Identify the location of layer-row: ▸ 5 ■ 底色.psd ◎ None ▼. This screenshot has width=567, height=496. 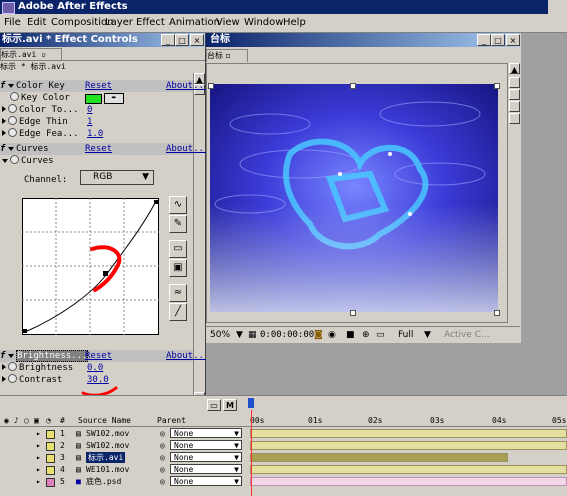
(283, 481).